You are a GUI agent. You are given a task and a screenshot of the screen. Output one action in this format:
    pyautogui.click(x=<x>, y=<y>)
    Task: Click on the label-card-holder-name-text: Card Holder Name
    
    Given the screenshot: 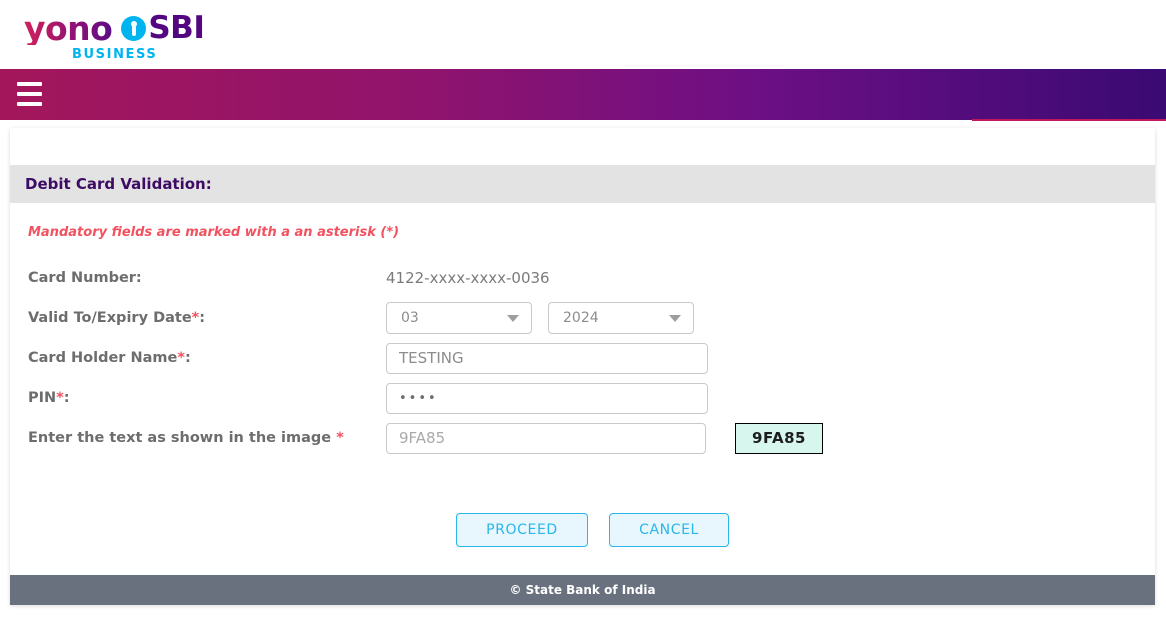 What is the action you would take?
    pyautogui.click(x=103, y=358)
    